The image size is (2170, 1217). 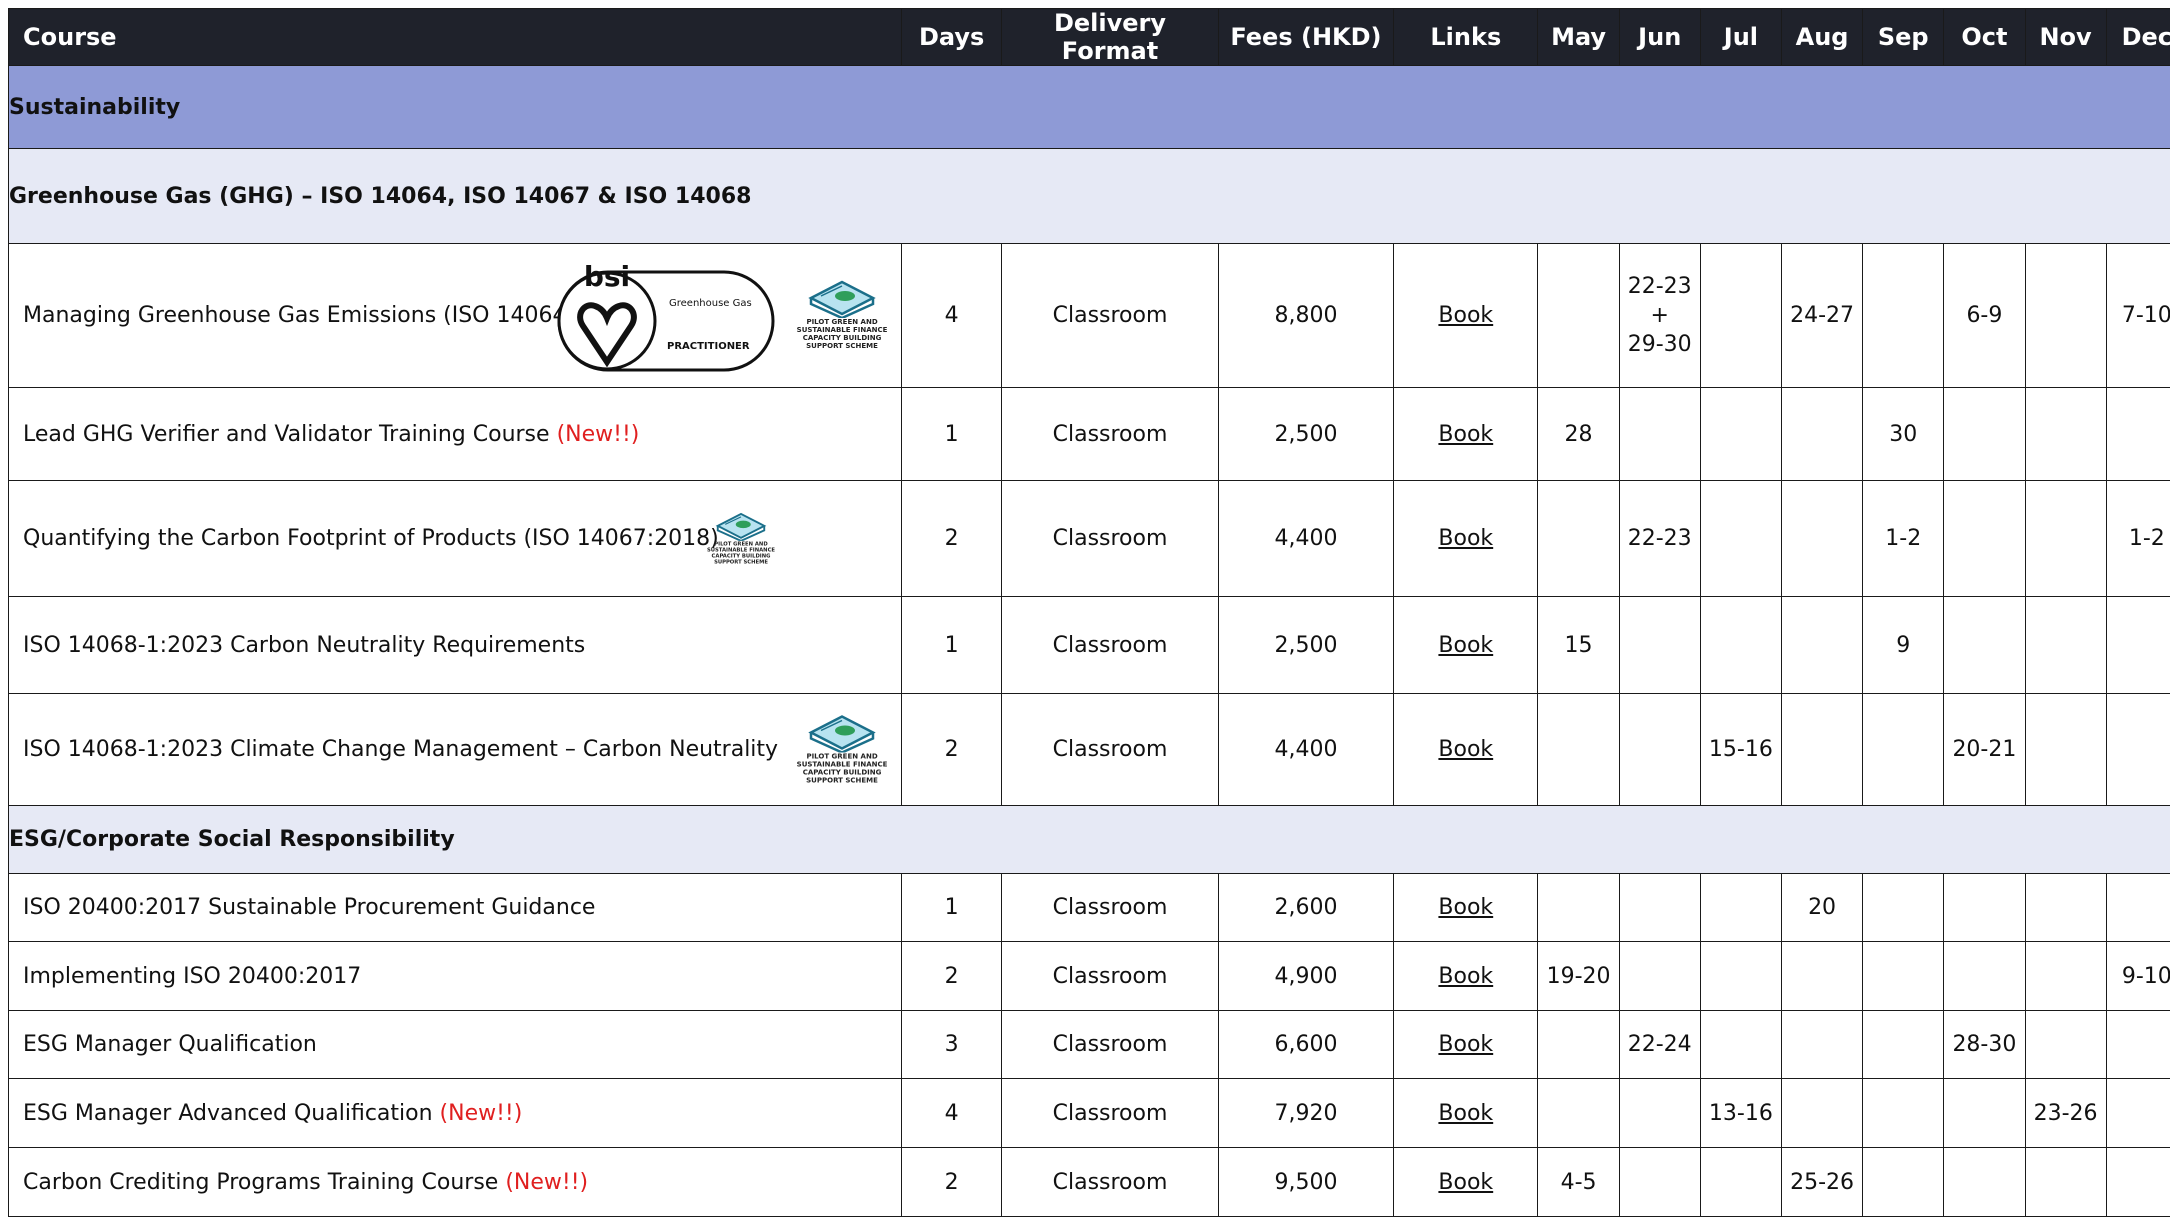 What do you see at coordinates (842, 730) in the screenshot?
I see `book-icon` at bounding box center [842, 730].